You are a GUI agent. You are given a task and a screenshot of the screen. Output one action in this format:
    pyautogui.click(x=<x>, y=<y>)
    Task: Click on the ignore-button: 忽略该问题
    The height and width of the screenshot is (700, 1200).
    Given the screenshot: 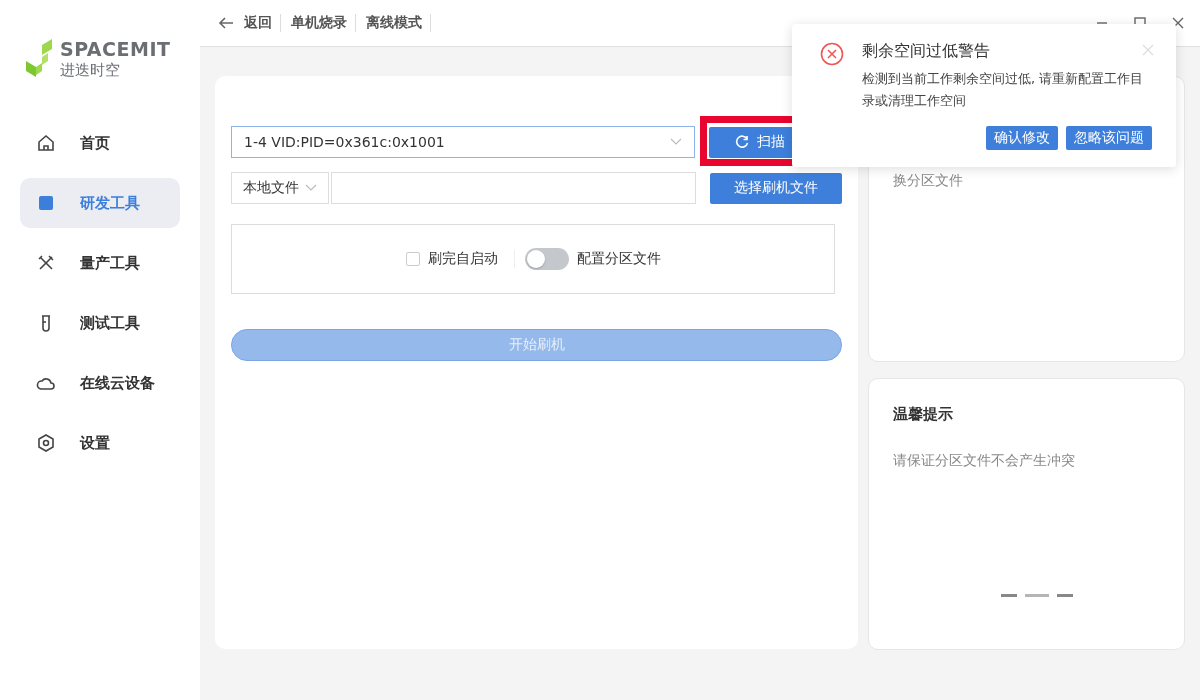 What is the action you would take?
    pyautogui.click(x=1109, y=138)
    